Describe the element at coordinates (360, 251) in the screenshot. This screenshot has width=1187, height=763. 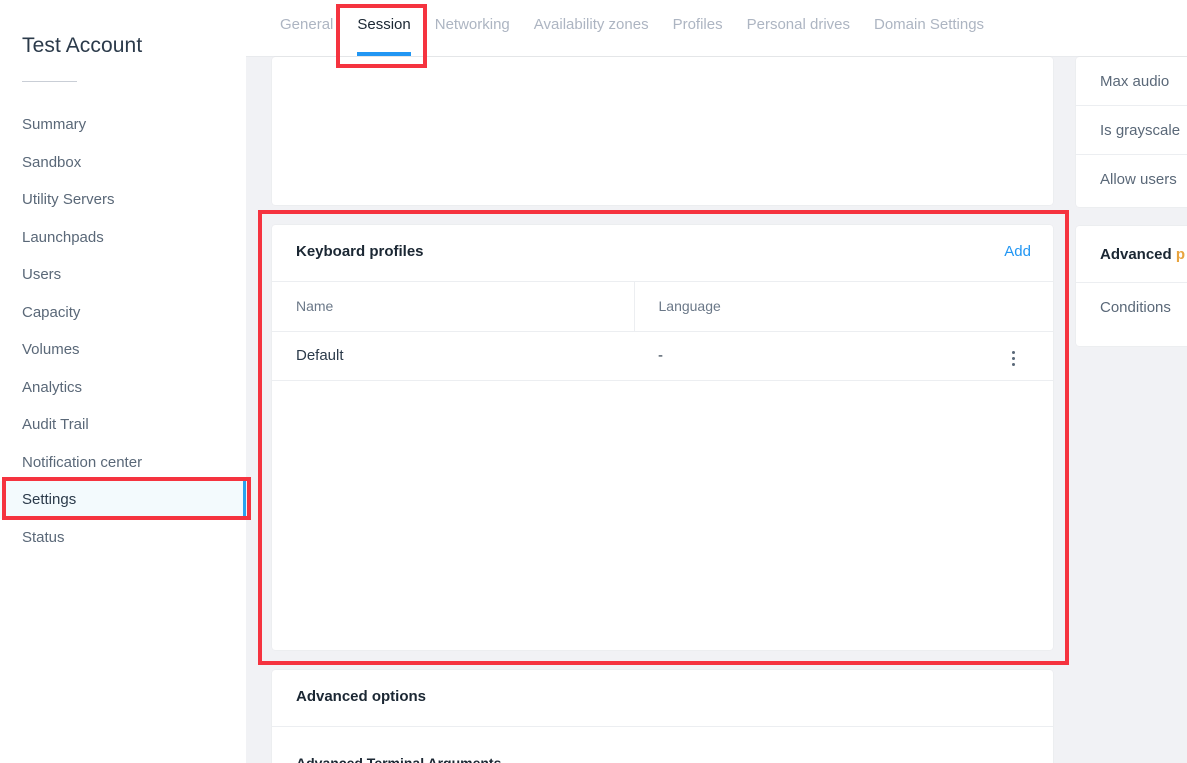
I see `keyboard-profiles-title: Keyboard profiles` at that location.